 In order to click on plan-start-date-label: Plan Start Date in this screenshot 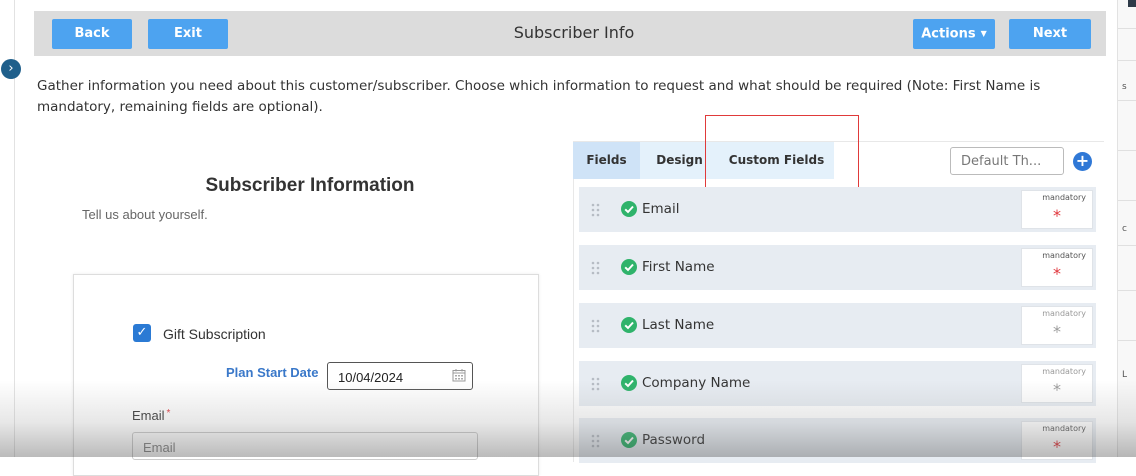, I will do `click(272, 372)`.